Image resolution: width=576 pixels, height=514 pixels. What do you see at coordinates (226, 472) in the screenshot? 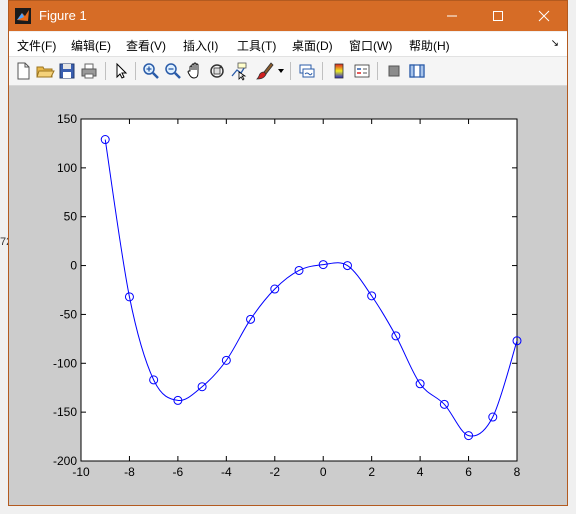
I see `x-tick-label: -4` at bounding box center [226, 472].